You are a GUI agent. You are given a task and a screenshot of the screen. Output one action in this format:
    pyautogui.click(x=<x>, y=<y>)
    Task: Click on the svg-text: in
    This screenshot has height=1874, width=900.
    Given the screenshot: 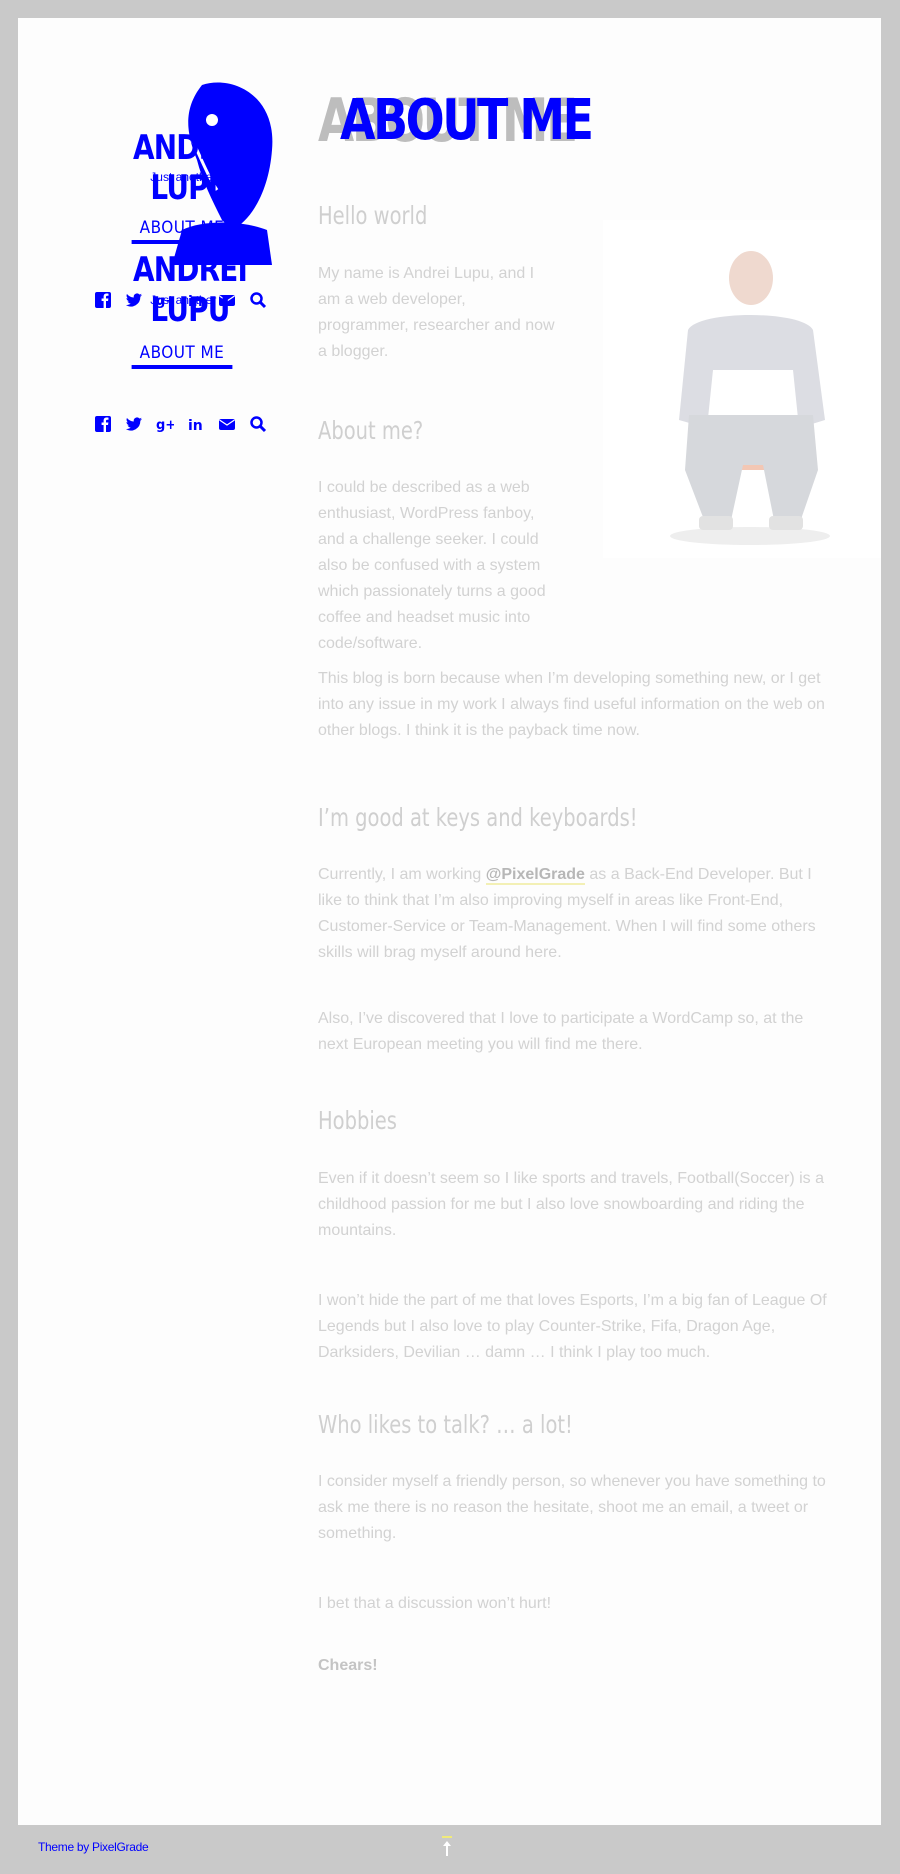 What is the action you would take?
    pyautogui.click(x=195, y=425)
    